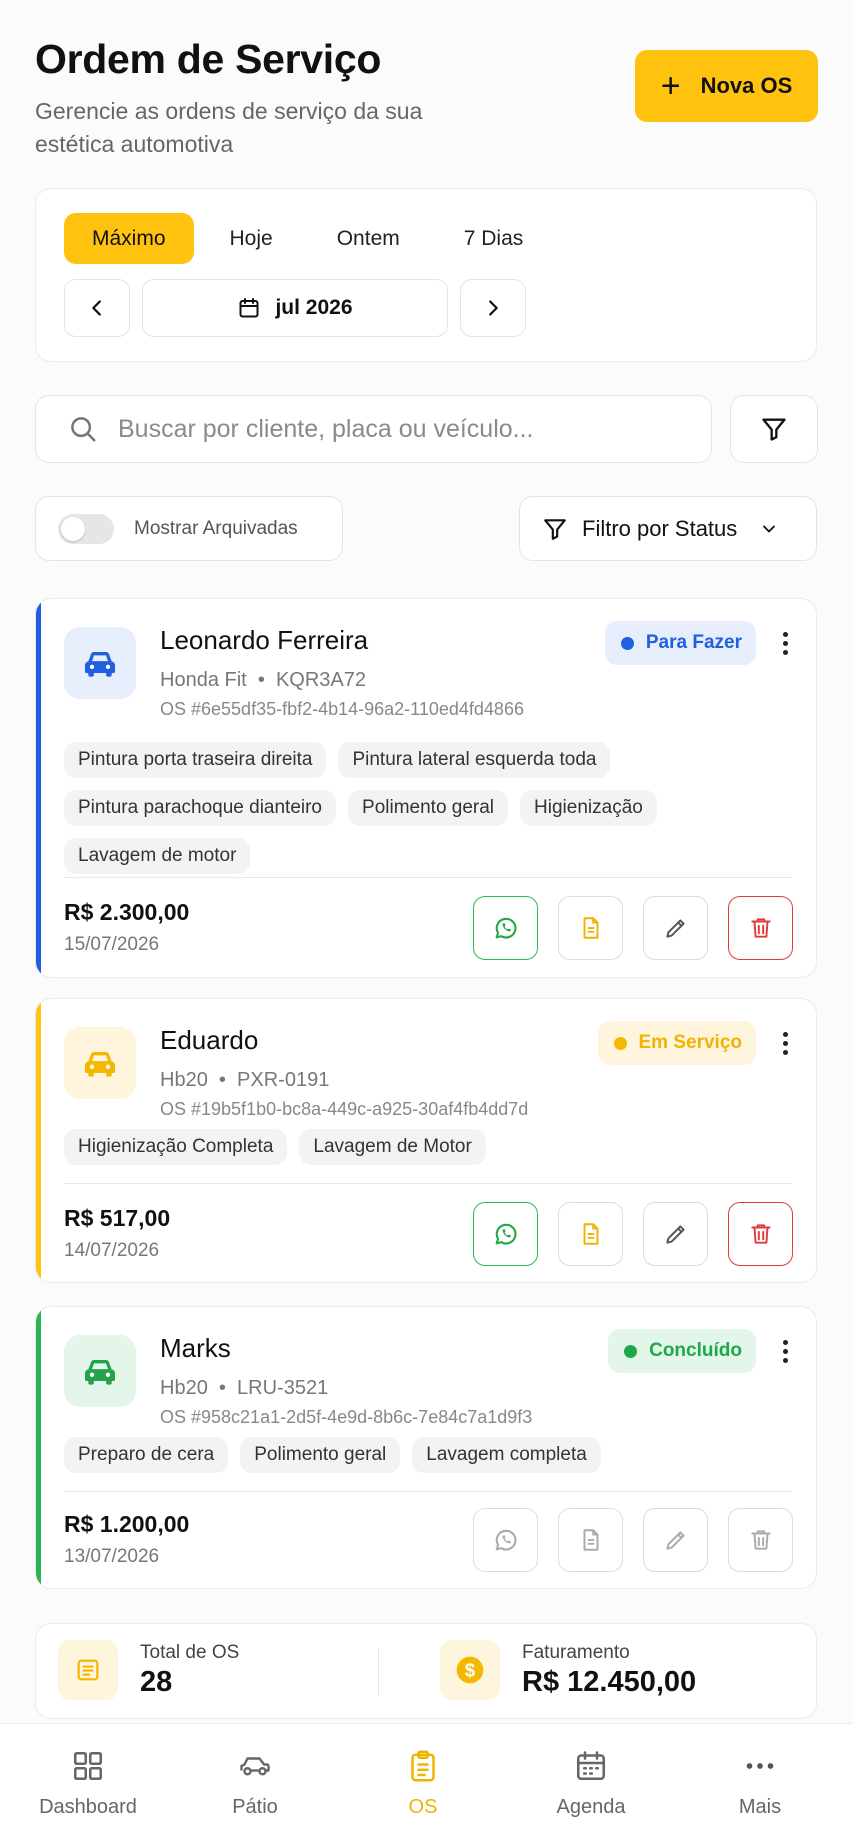 This screenshot has height=1844, width=853. What do you see at coordinates (264, 640) in the screenshot?
I see `client-name: Leonardo Ferreira` at bounding box center [264, 640].